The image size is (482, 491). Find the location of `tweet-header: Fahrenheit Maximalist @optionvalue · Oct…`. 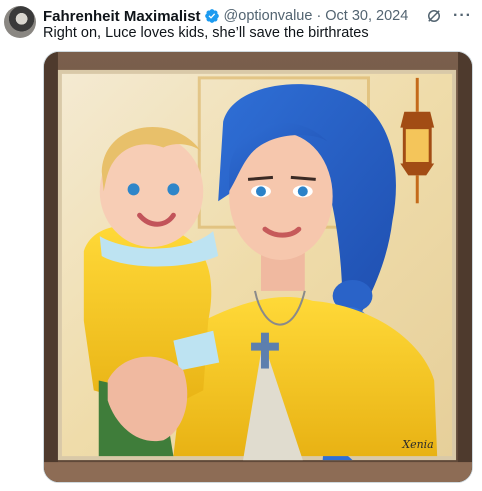

tweet-header: Fahrenheit Maximalist @optionvalue · Oct… is located at coordinates (257, 16).